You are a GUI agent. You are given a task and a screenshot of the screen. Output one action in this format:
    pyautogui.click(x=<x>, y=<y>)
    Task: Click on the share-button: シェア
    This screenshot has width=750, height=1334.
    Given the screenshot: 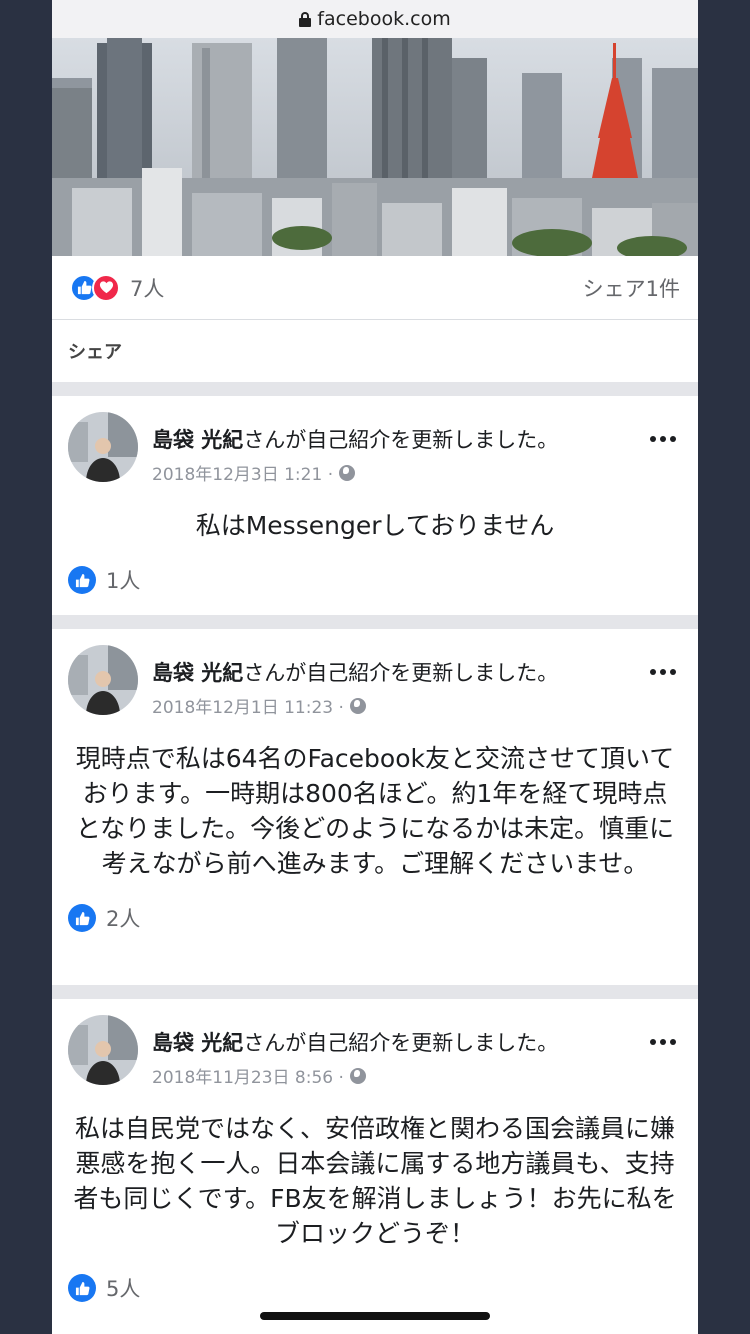 What is the action you would take?
    pyautogui.click(x=375, y=351)
    